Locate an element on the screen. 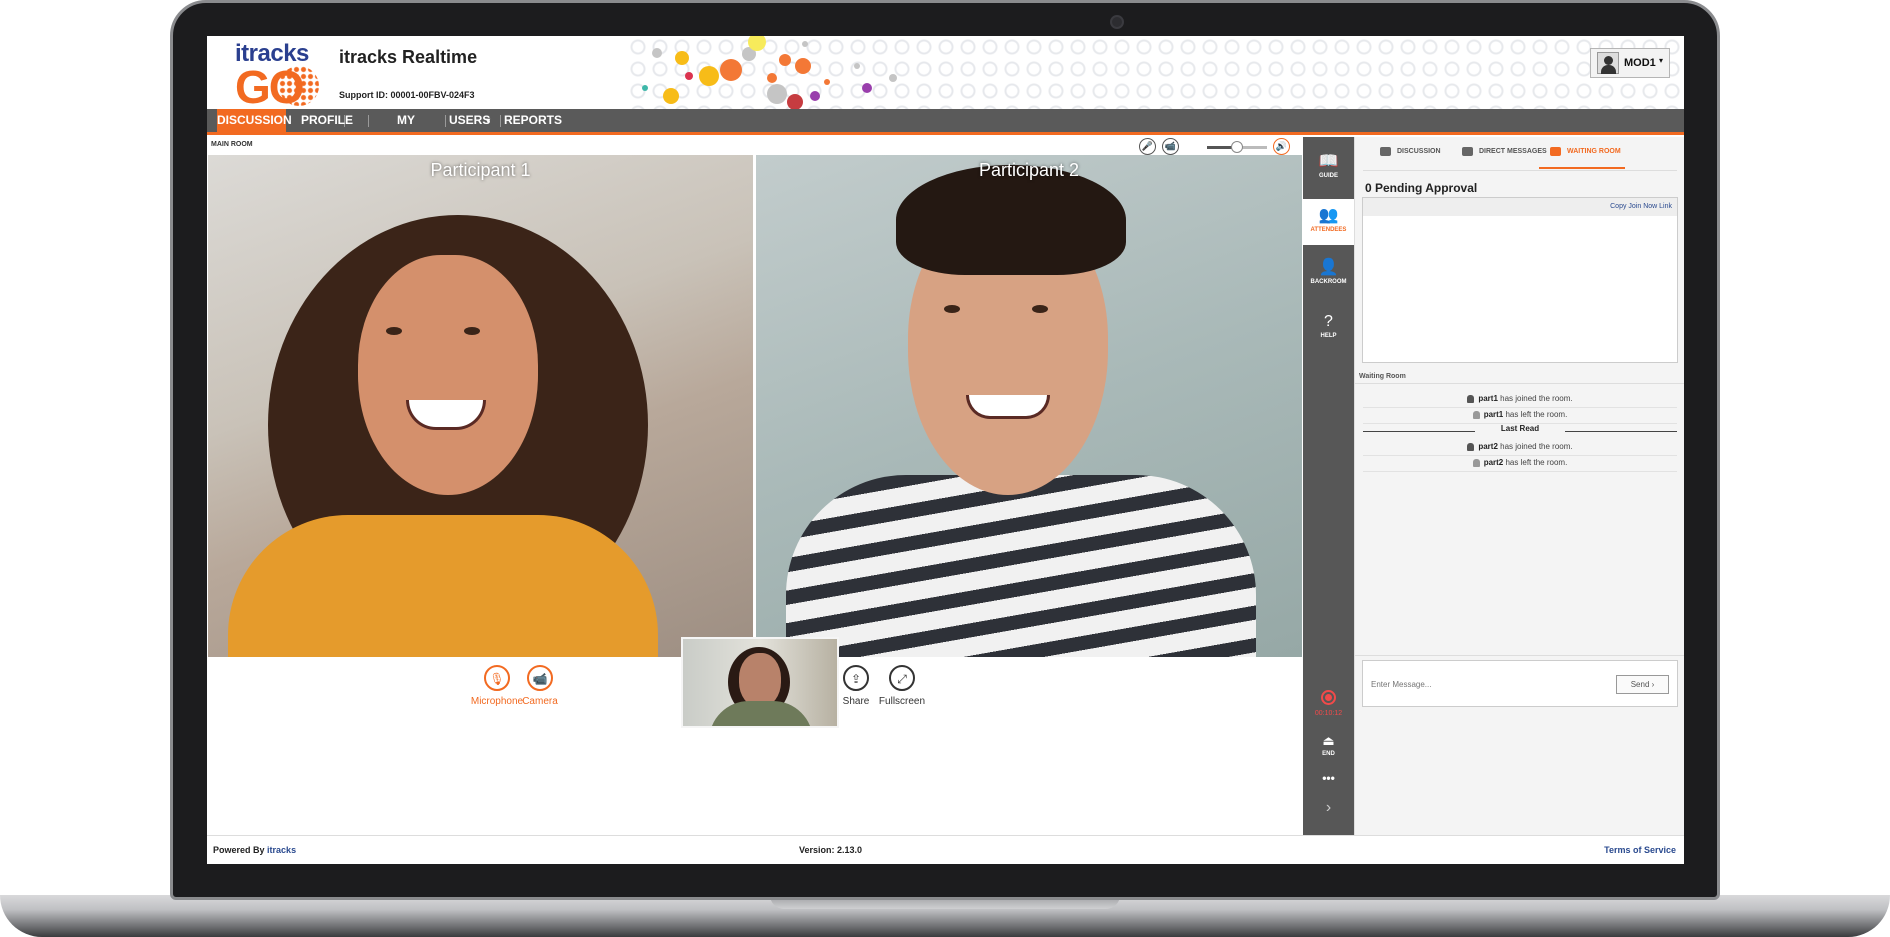  main-room-bar: MAIN ROOM 🎤 📹 🔊 is located at coordinates (755, 146).